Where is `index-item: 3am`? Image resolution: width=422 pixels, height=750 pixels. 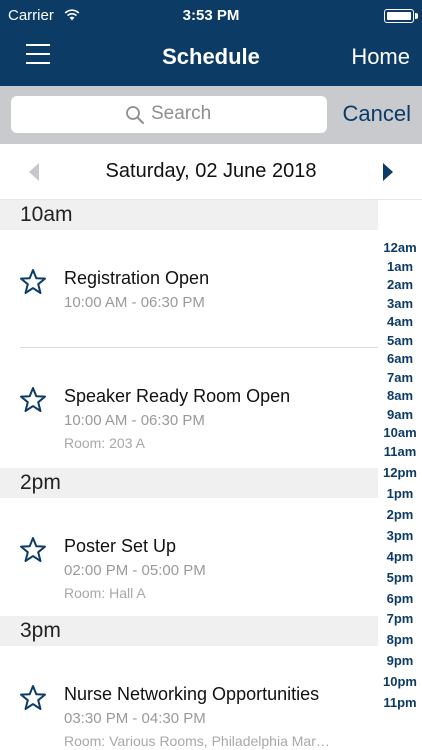
index-item: 3am is located at coordinates (400, 303).